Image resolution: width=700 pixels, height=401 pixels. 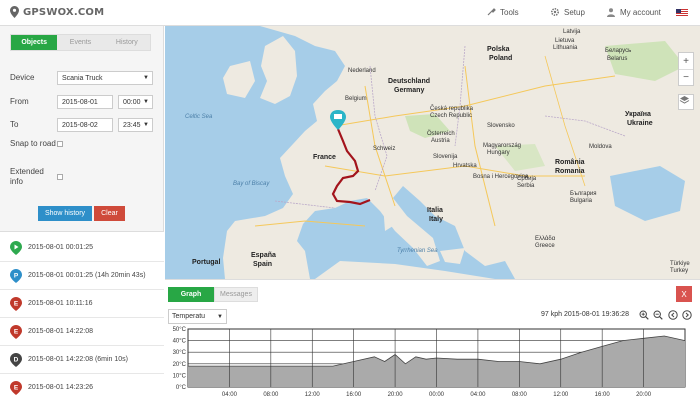 What do you see at coordinates (527, 179) in the screenshot?
I see `map-label: Србија` at bounding box center [527, 179].